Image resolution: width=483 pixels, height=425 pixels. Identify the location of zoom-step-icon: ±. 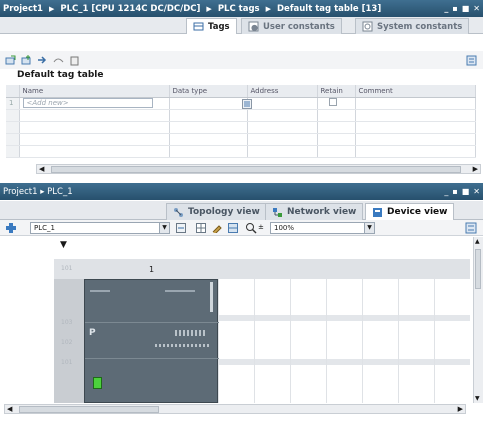
(261, 227).